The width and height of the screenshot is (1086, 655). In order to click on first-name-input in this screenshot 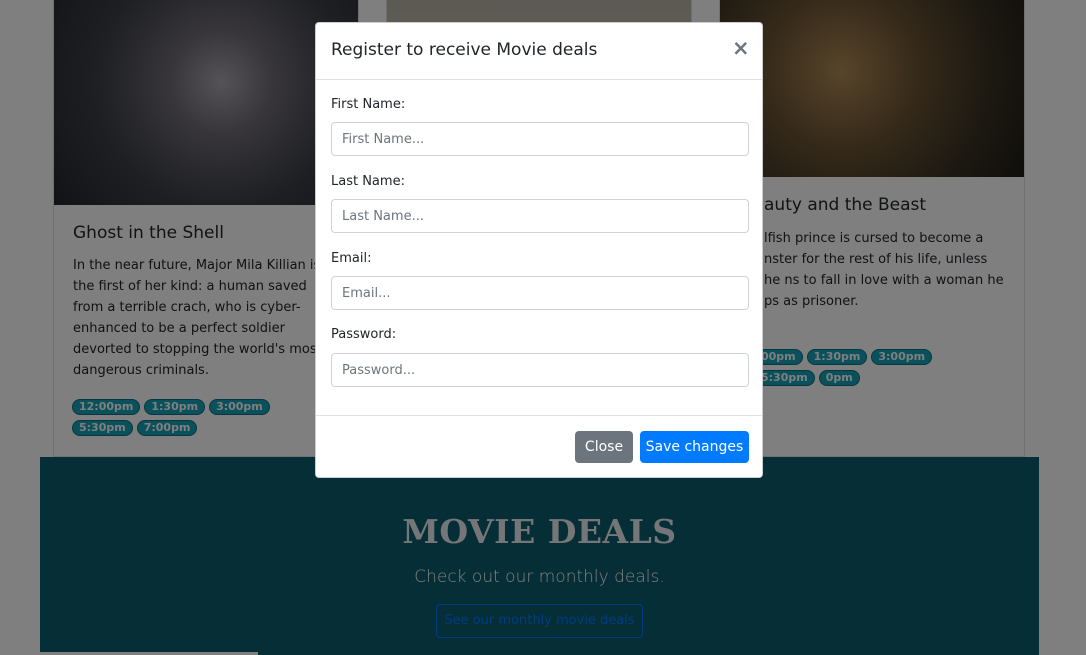, I will do `click(540, 139)`.